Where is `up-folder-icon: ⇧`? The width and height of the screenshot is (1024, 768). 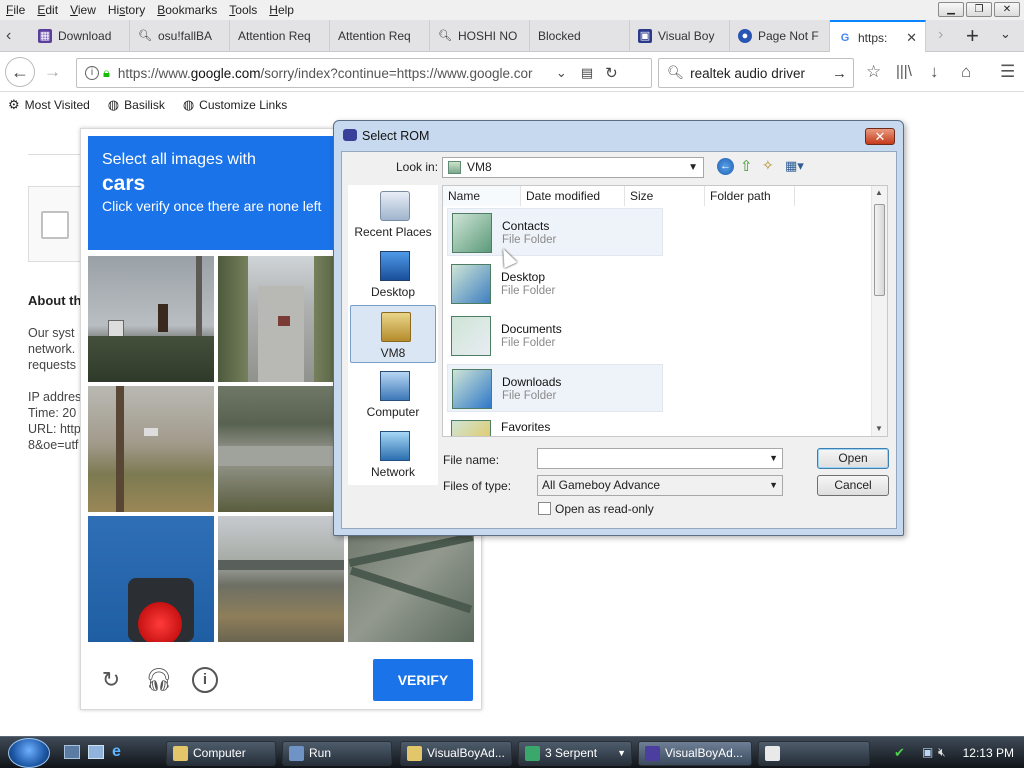
up-folder-icon: ⇧ is located at coordinates (746, 166).